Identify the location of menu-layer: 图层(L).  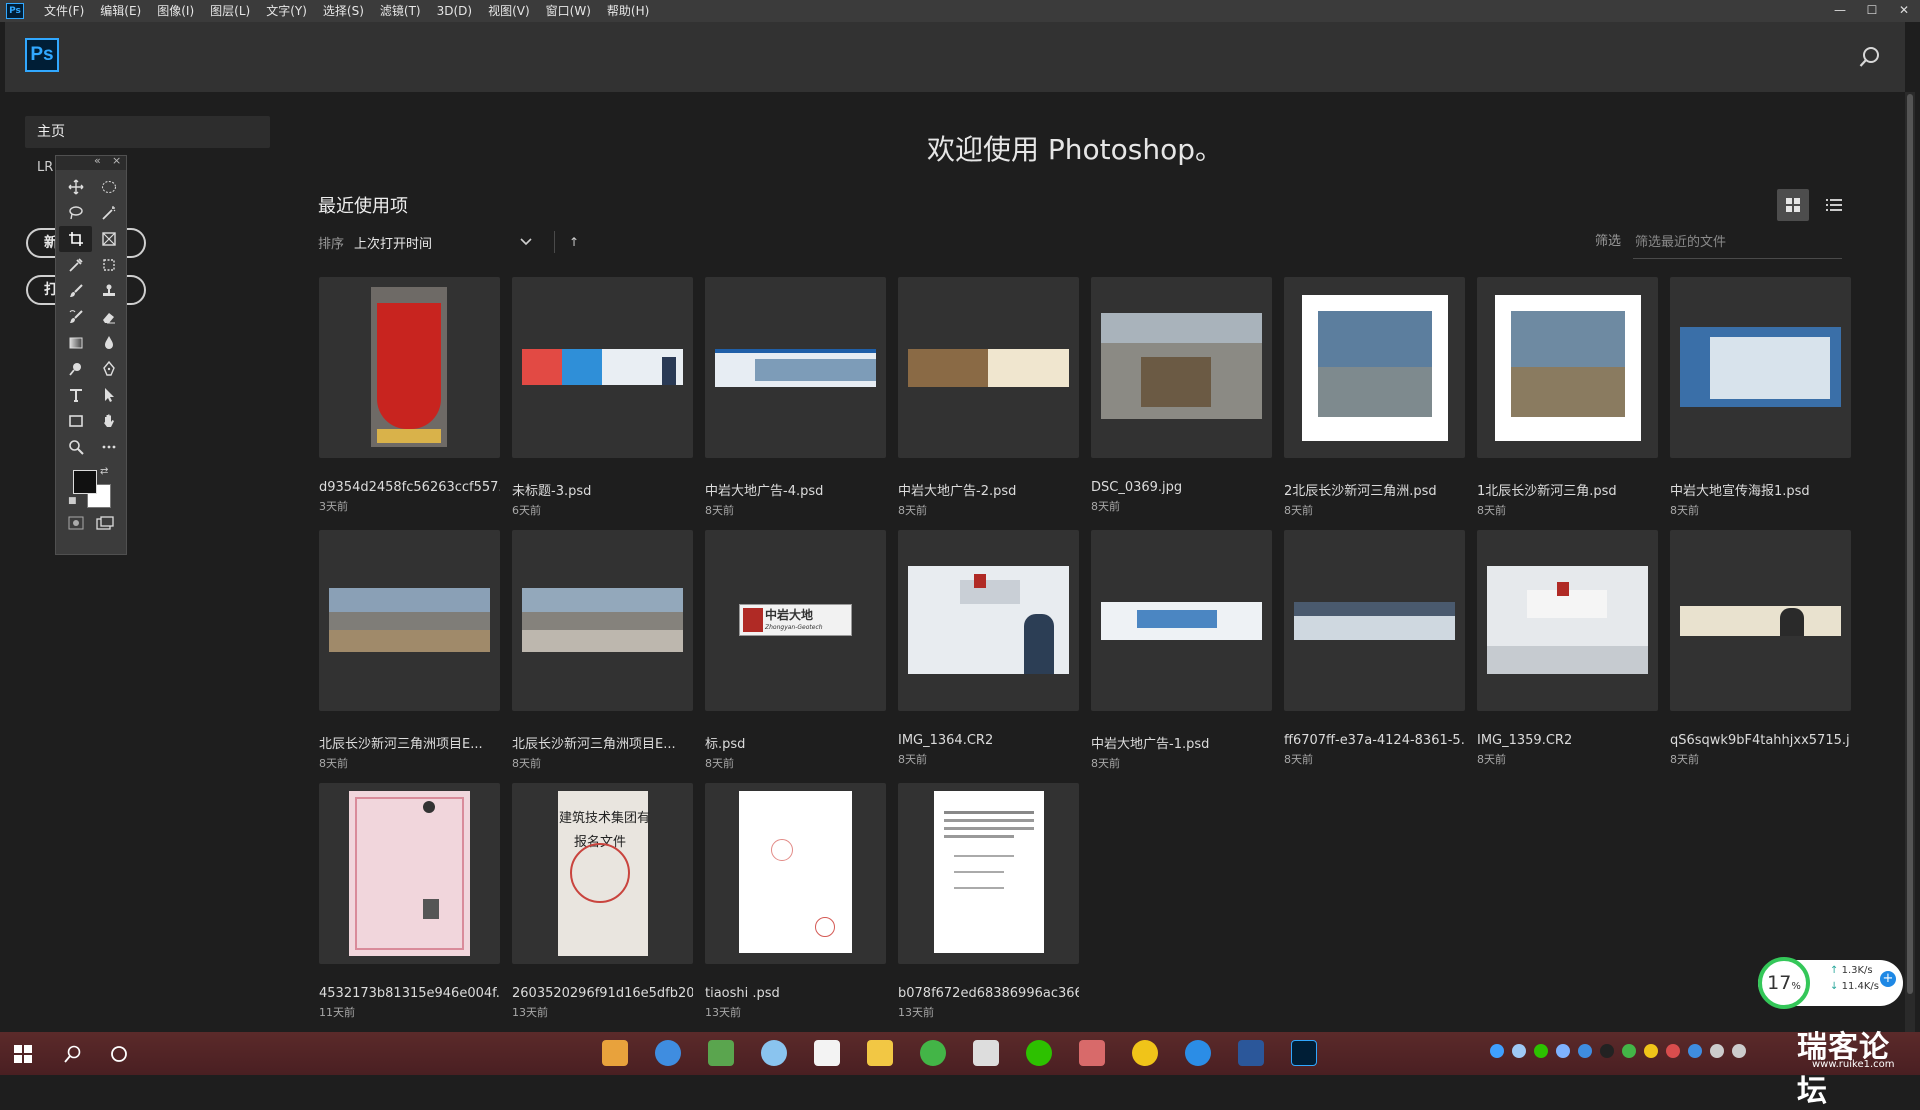
(230, 11).